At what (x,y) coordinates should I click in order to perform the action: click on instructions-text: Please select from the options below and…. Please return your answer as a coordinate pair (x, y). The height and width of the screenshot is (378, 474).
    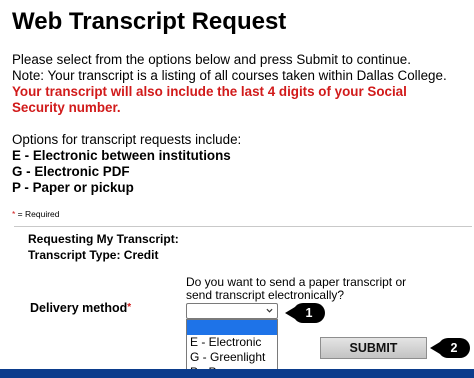
    Looking at the image, I should click on (211, 59).